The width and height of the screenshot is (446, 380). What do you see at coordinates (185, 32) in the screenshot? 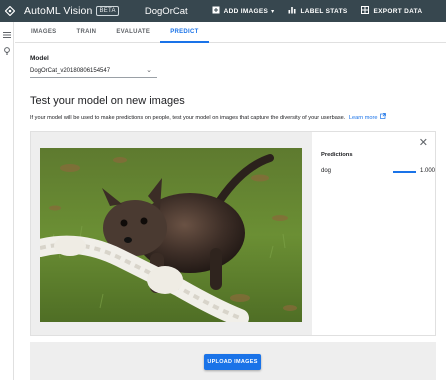
I see `tab-predict: PREDICT` at bounding box center [185, 32].